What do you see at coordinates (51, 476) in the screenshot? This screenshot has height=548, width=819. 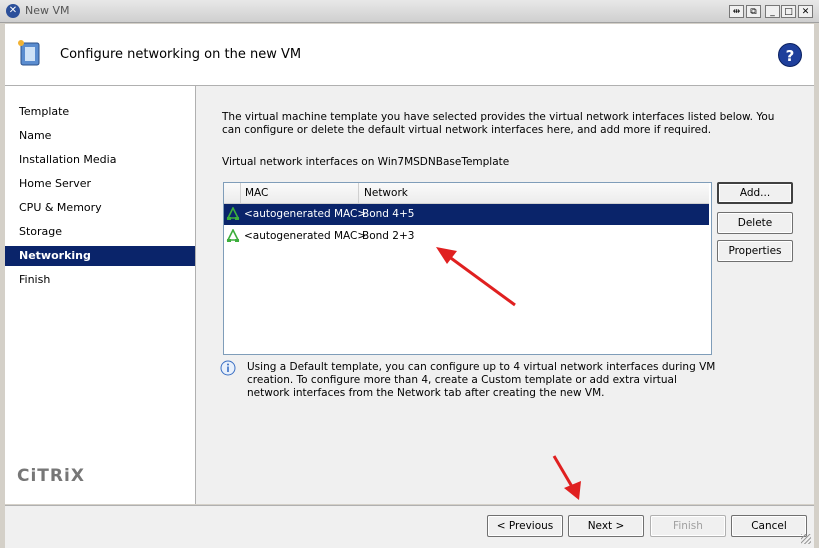 I see `citrix-logo: CiTRiX` at bounding box center [51, 476].